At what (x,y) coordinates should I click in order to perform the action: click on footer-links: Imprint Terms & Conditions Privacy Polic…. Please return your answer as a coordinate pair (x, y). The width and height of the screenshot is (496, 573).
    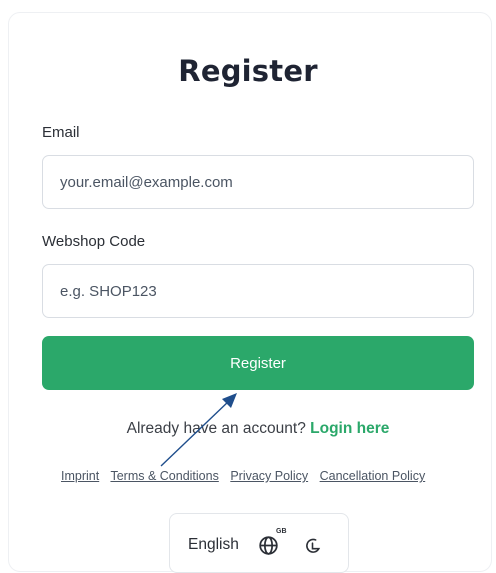
    Looking at the image, I should click on (243, 476).